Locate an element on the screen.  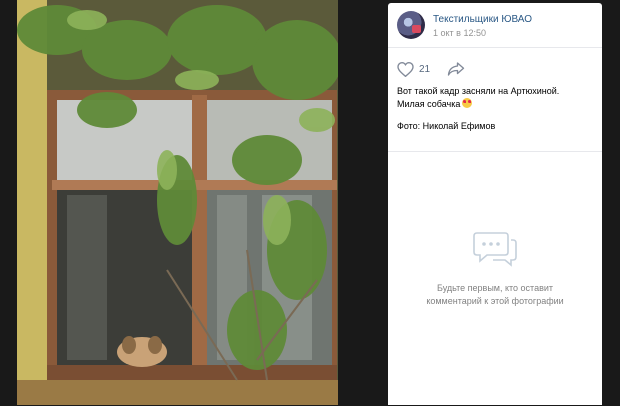
share-button is located at coordinates (457, 70).